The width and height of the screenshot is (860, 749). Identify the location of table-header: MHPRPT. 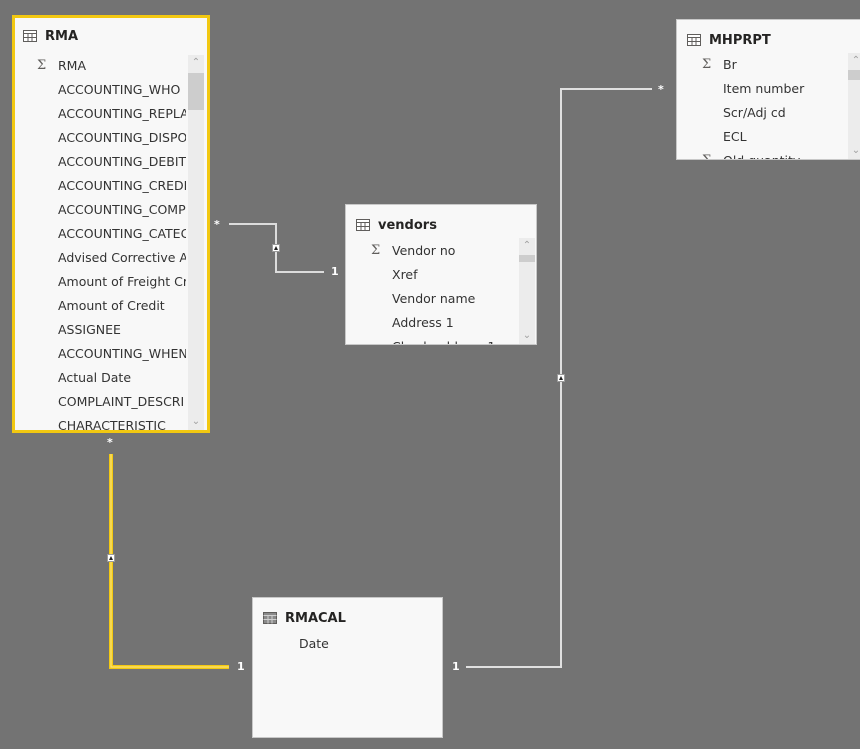
(729, 40).